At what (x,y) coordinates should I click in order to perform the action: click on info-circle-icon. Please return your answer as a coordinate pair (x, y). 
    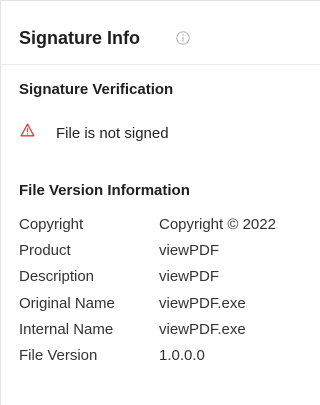
    Looking at the image, I should click on (183, 38).